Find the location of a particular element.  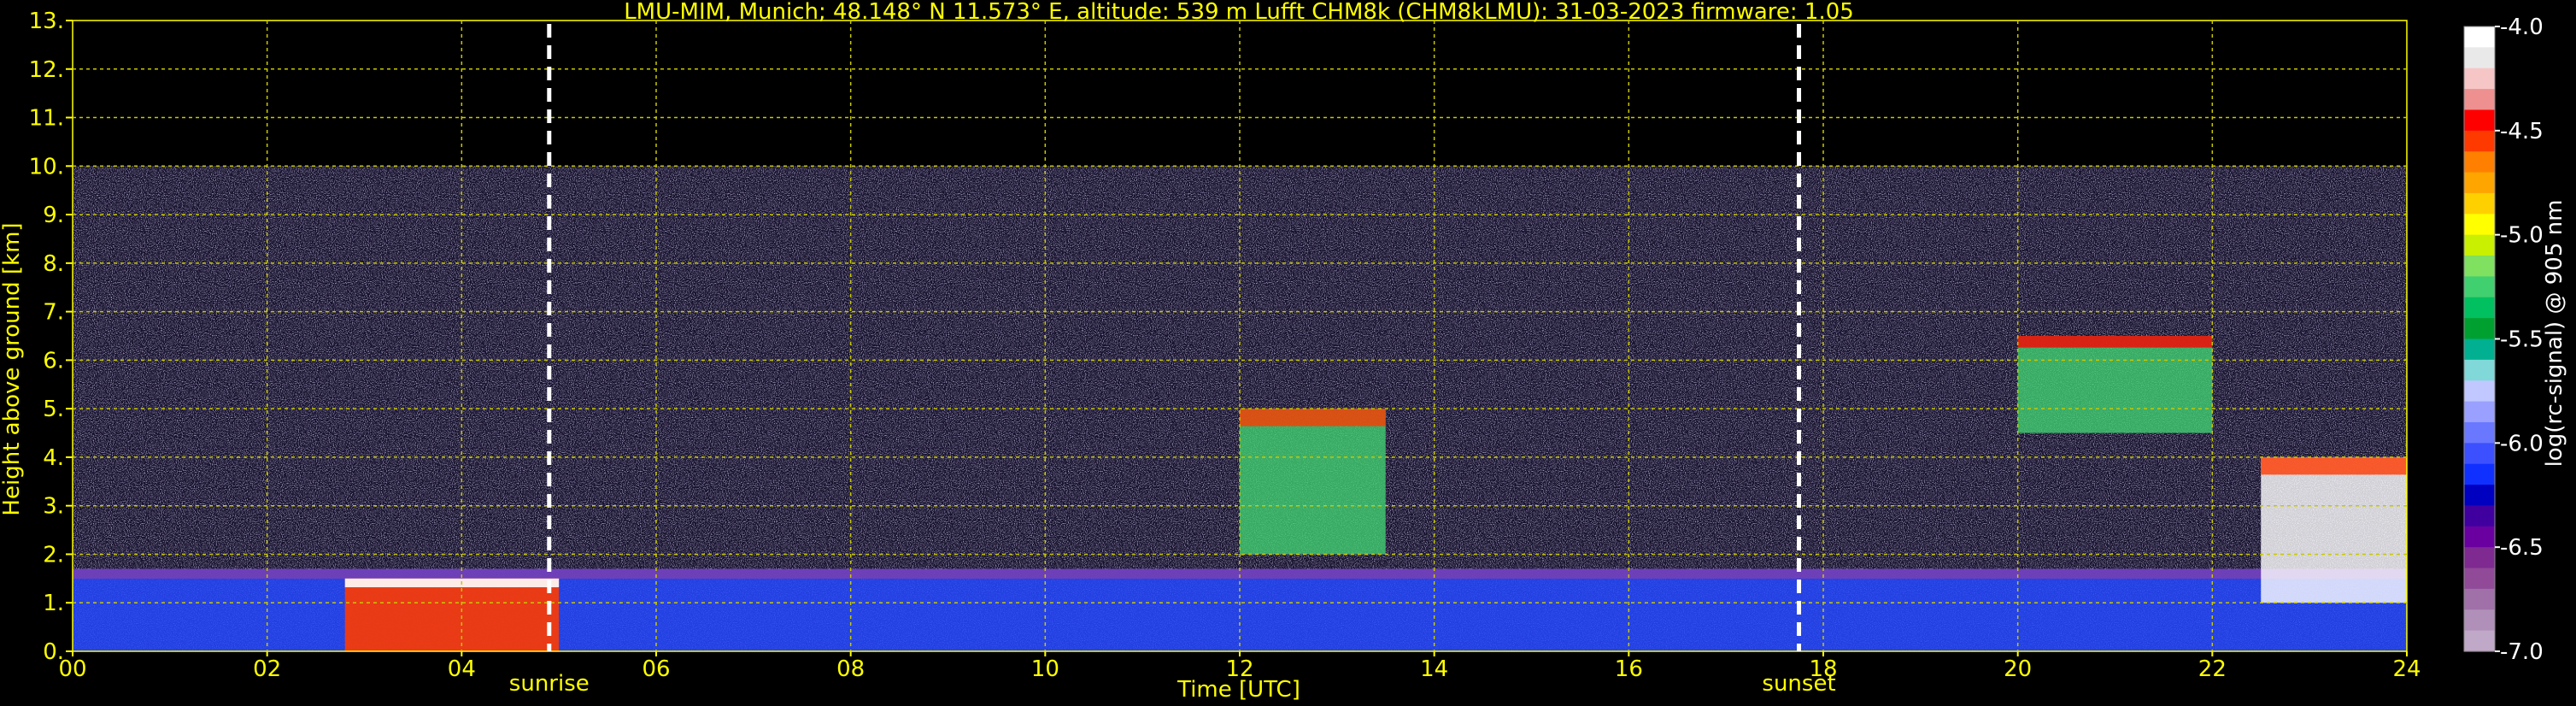

x-tick-label: 08 is located at coordinates (850, 669).